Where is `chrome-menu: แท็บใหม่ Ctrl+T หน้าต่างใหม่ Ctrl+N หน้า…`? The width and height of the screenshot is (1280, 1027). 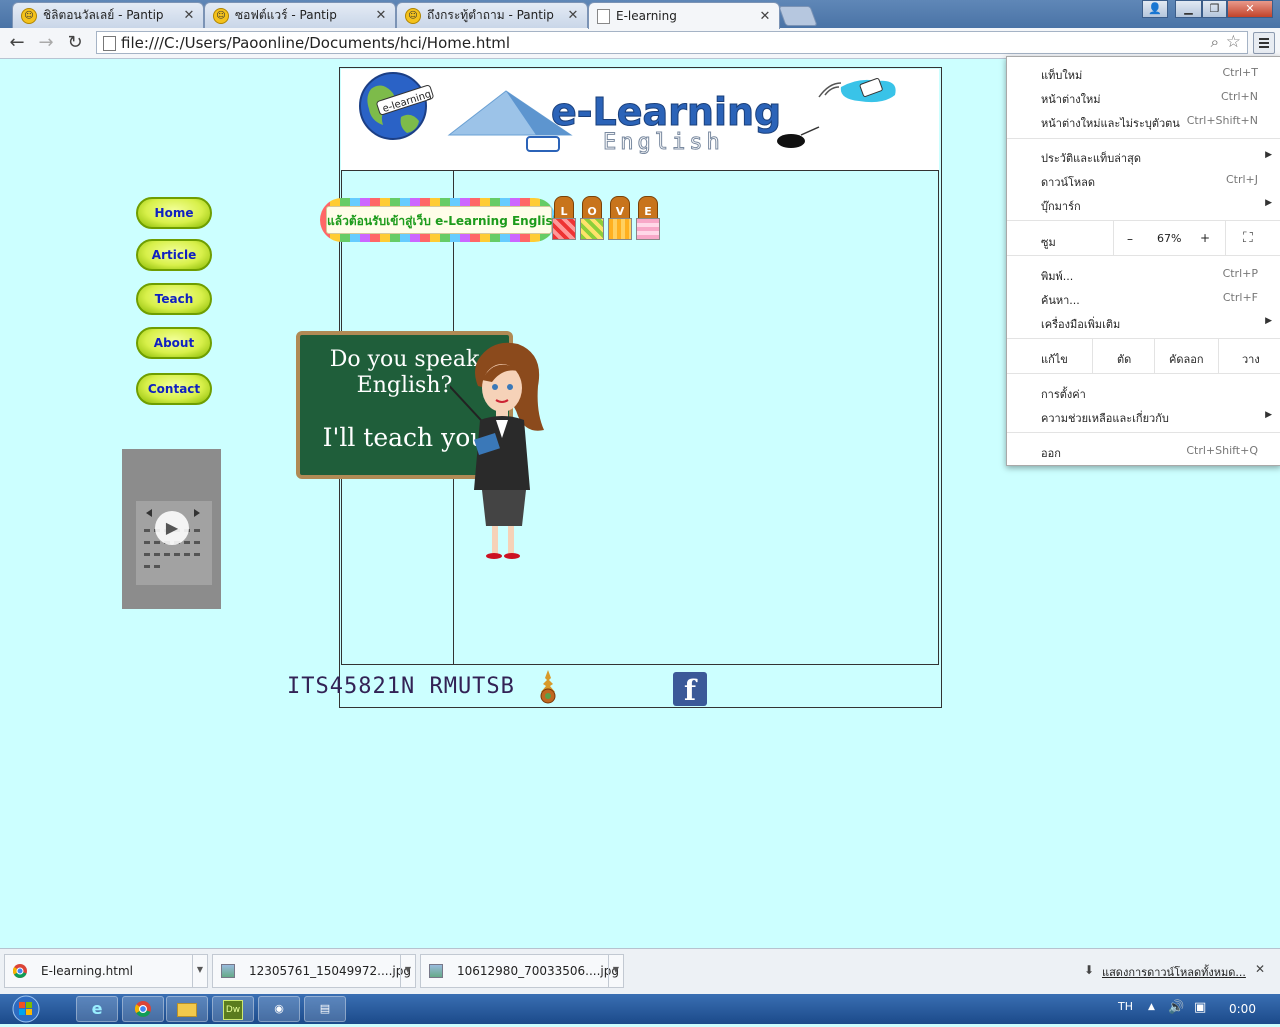 chrome-menu: แท็บใหม่ Ctrl+T หน้าต่างใหม่ Ctrl+N หน้า… is located at coordinates (1143, 261).